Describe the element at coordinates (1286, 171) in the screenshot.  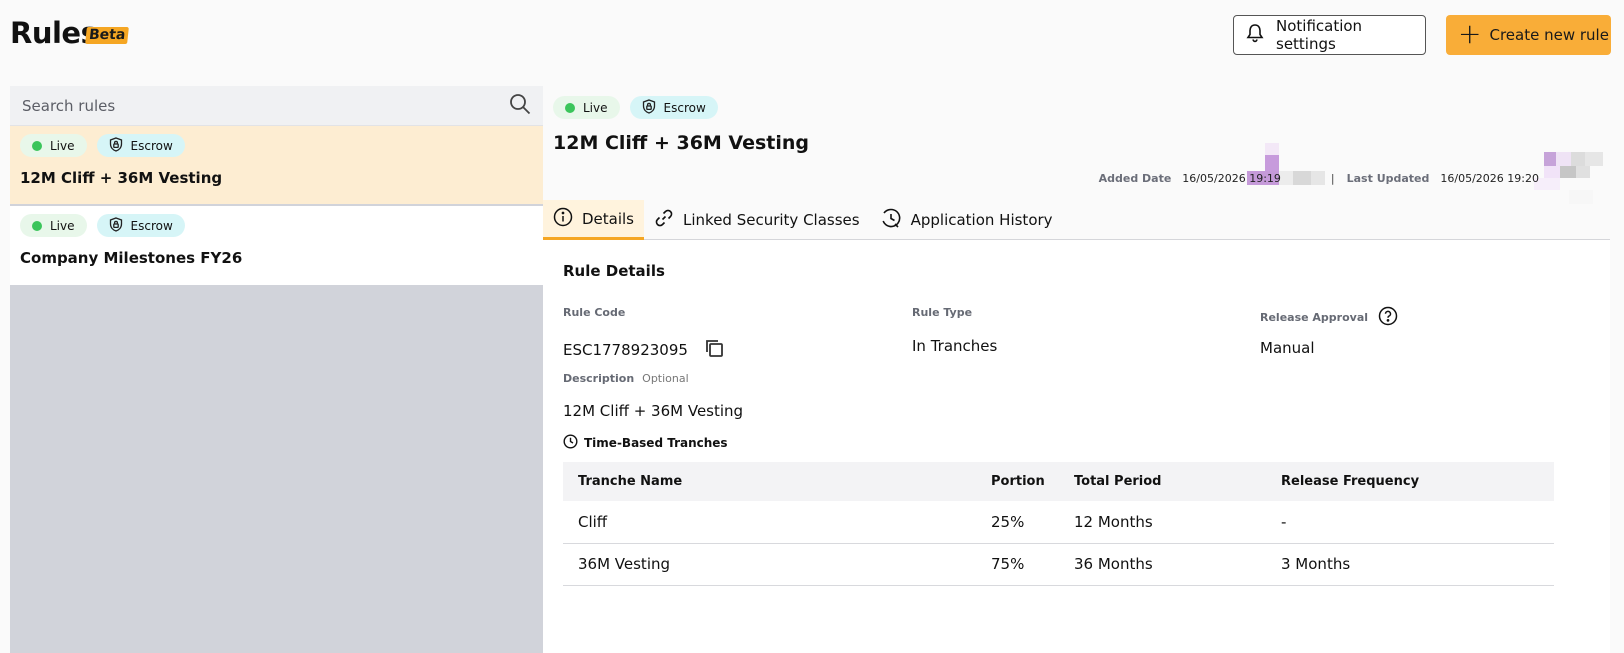
I see `avatar` at that location.